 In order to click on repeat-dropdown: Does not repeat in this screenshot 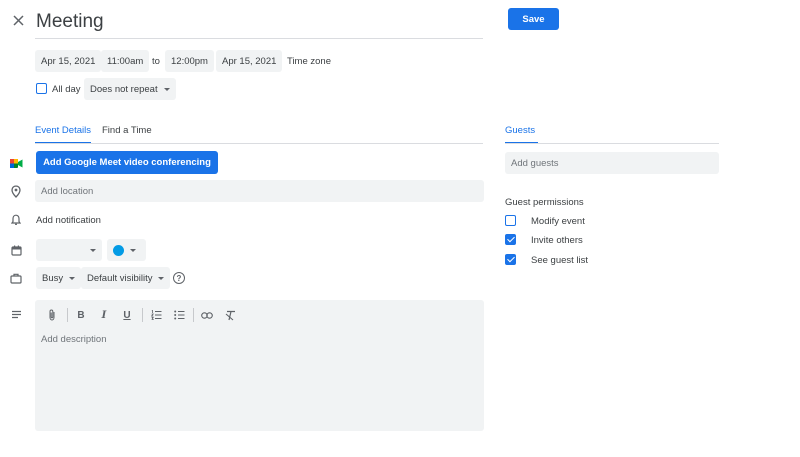, I will do `click(130, 89)`.